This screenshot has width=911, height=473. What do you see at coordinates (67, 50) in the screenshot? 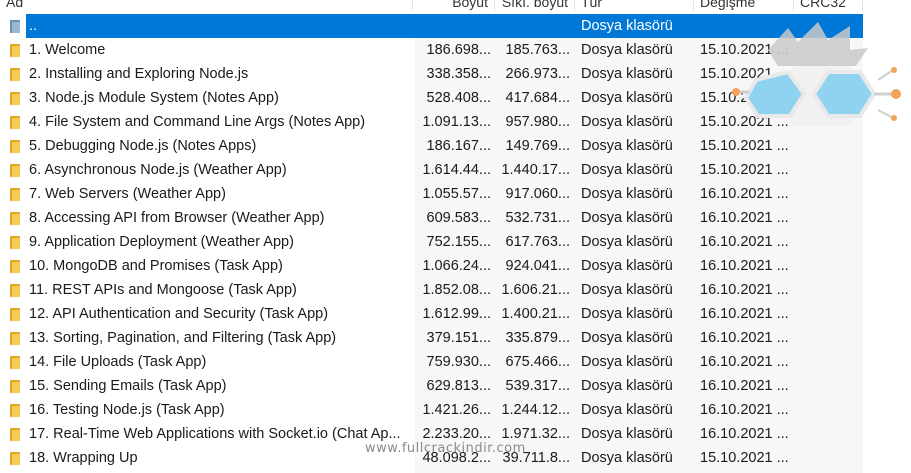
I see `row-name: 1. Welcome` at bounding box center [67, 50].